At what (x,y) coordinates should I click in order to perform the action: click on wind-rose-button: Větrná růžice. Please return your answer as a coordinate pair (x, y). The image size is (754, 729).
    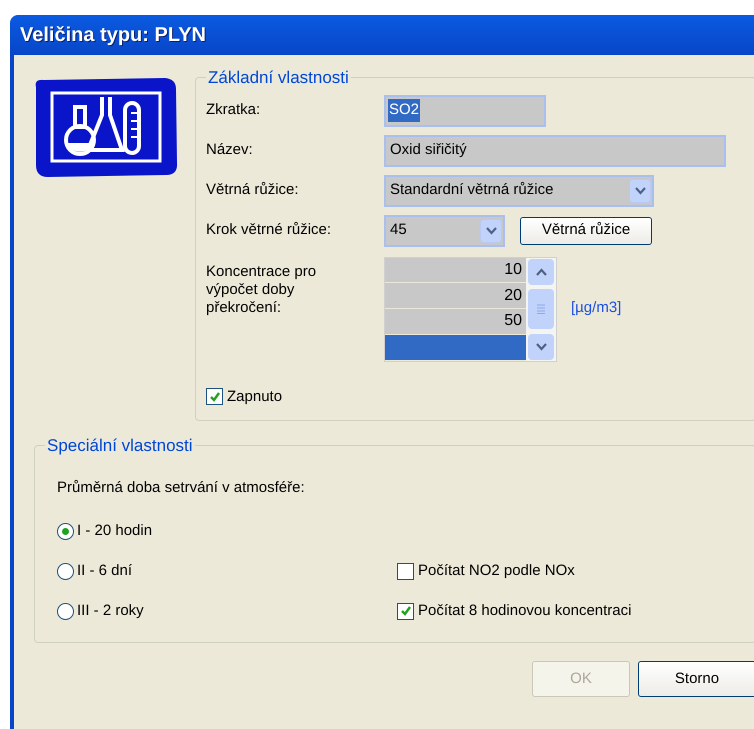
    Looking at the image, I should click on (586, 230).